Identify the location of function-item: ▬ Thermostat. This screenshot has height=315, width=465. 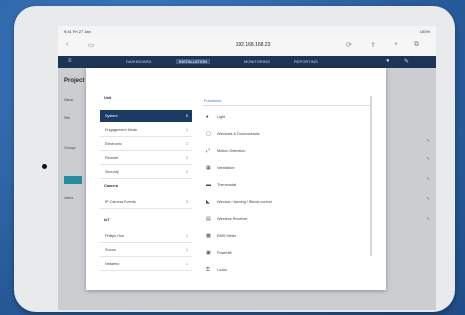
(221, 187).